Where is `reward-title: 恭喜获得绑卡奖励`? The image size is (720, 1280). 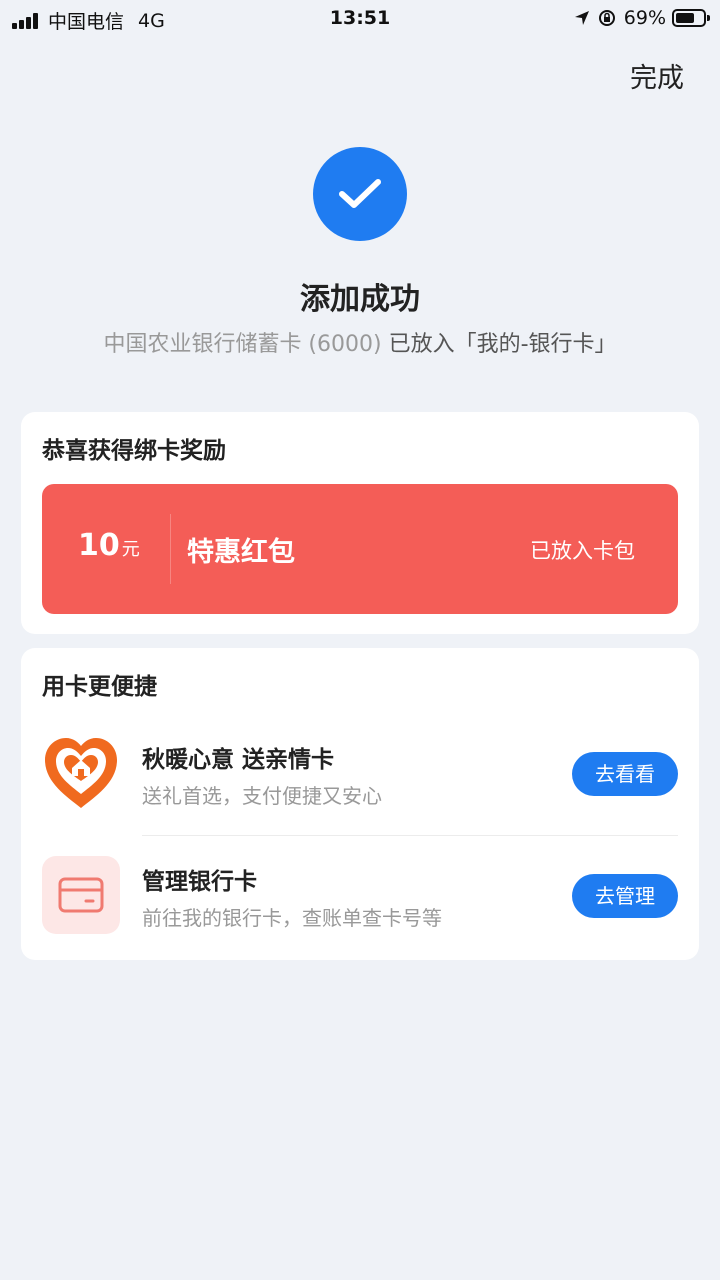
reward-title: 恭喜获得绑卡奖励 is located at coordinates (134, 451).